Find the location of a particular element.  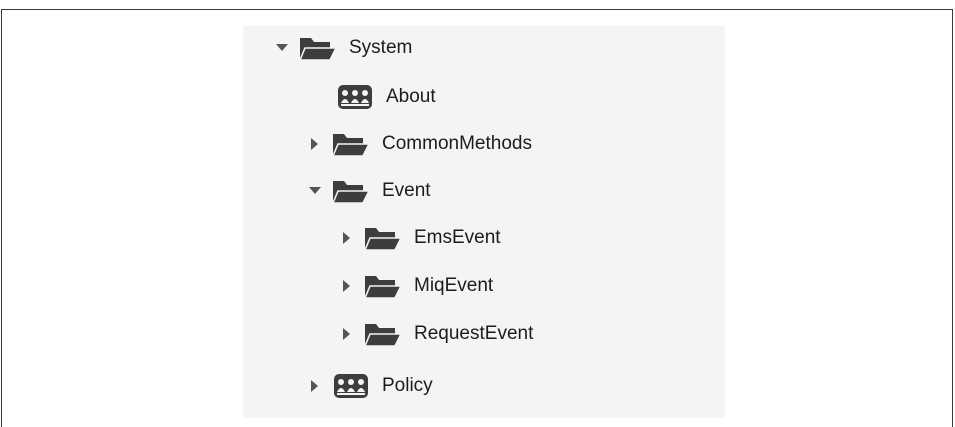

tree-node-label: Policy is located at coordinates (407, 385).